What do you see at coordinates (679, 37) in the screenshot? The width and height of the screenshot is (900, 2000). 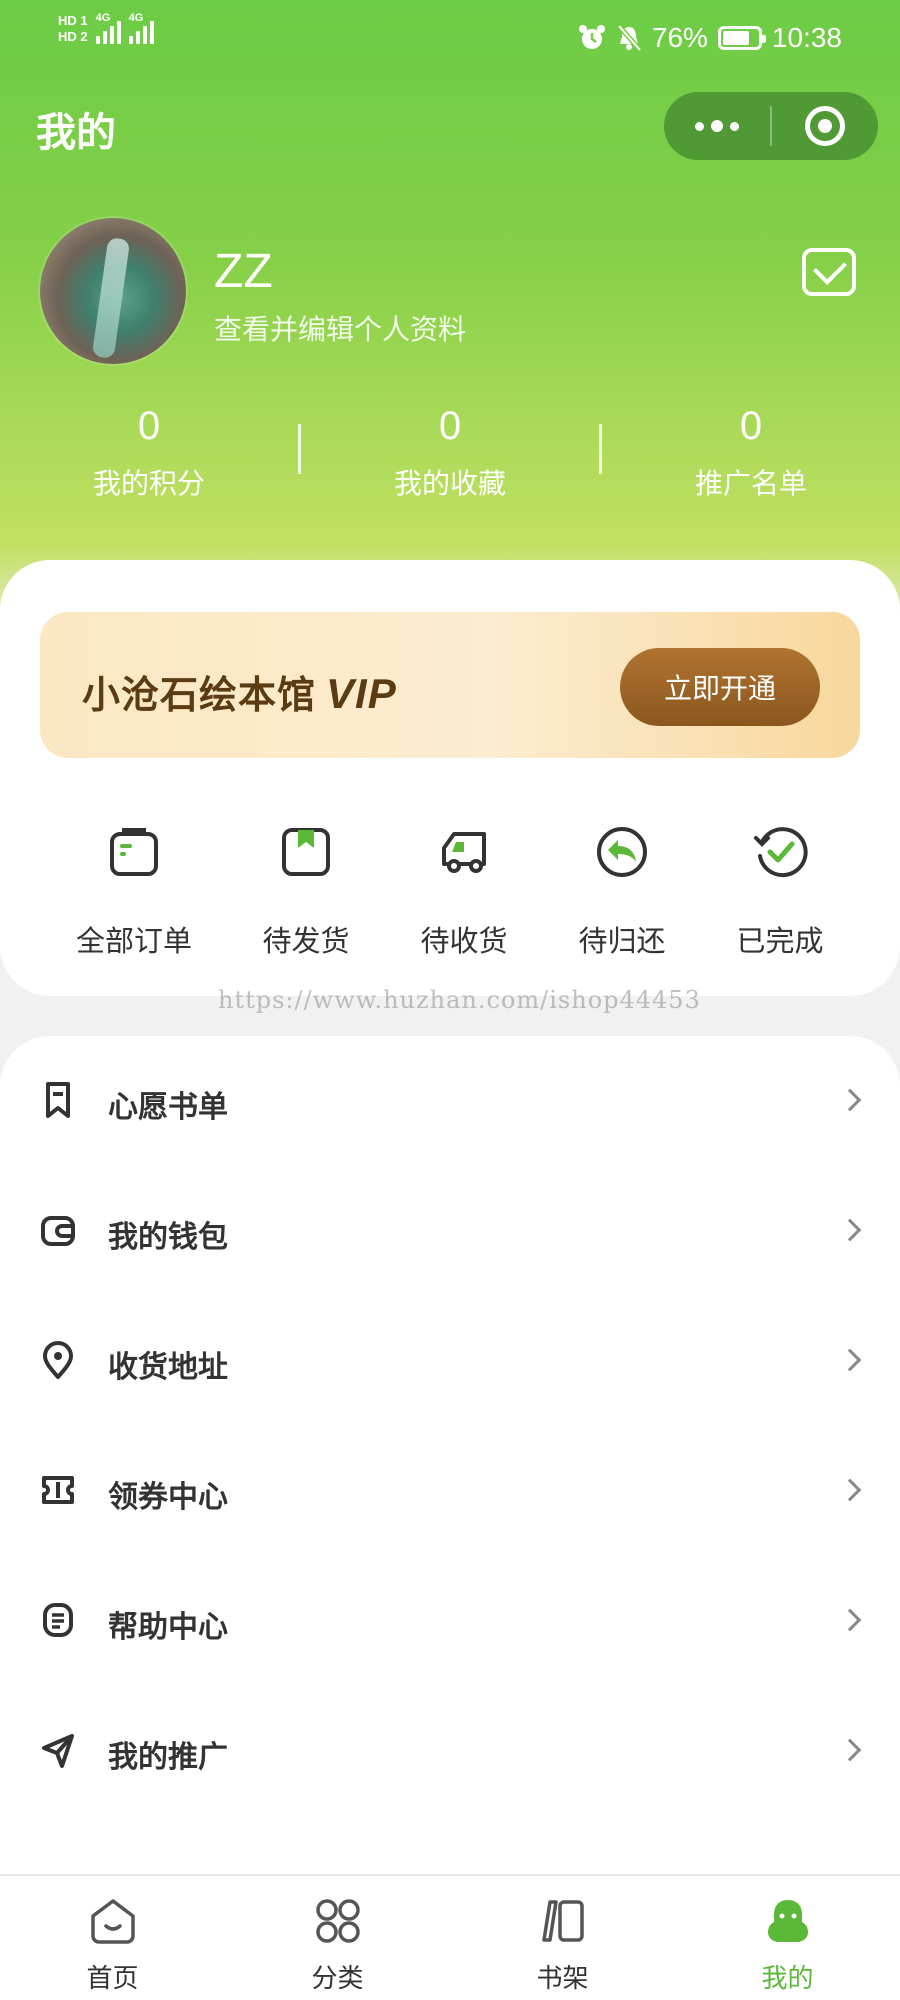 I see `battery-percent: 76%` at bounding box center [679, 37].